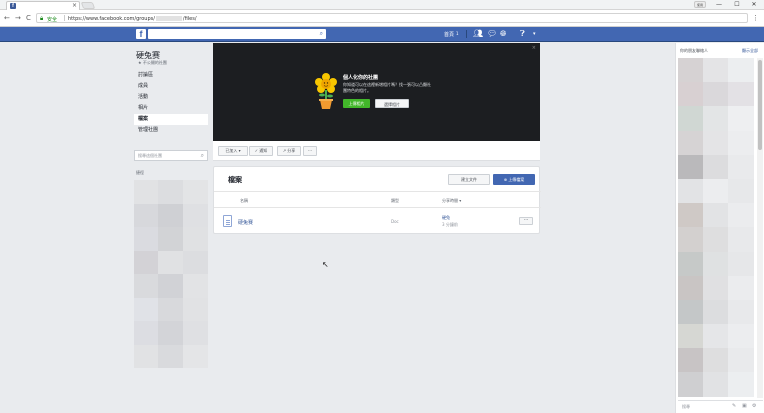 Image resolution: width=764 pixels, height=413 pixels. What do you see at coordinates (466, 34) in the screenshot?
I see `nav-separator` at bounding box center [466, 34].